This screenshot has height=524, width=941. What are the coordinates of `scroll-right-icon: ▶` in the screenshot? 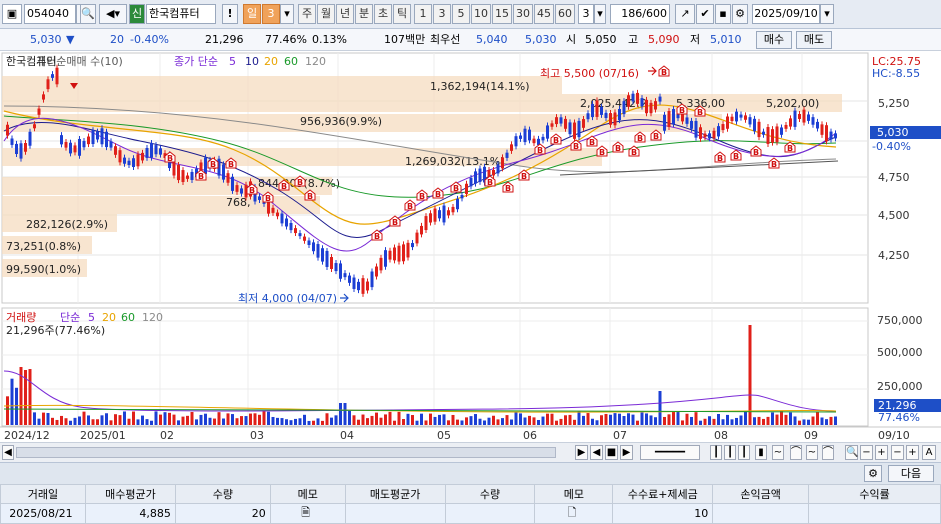 It's located at (581, 452).